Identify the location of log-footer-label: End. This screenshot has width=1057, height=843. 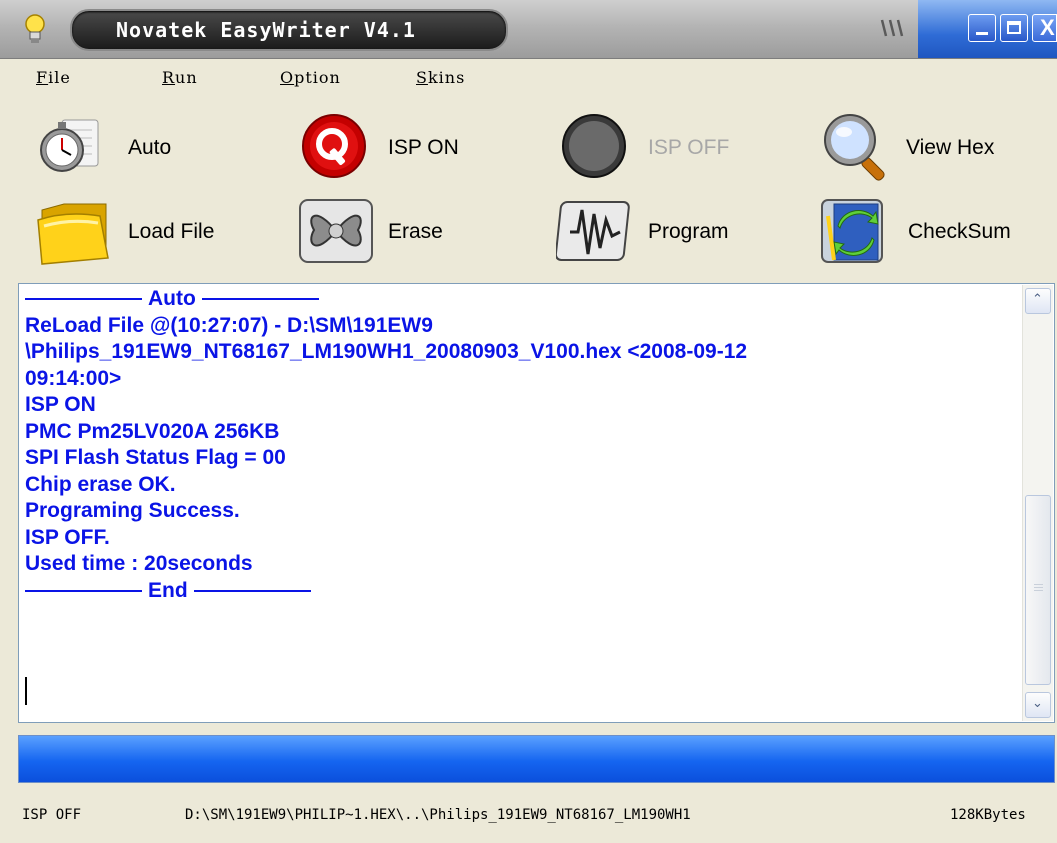
(168, 590).